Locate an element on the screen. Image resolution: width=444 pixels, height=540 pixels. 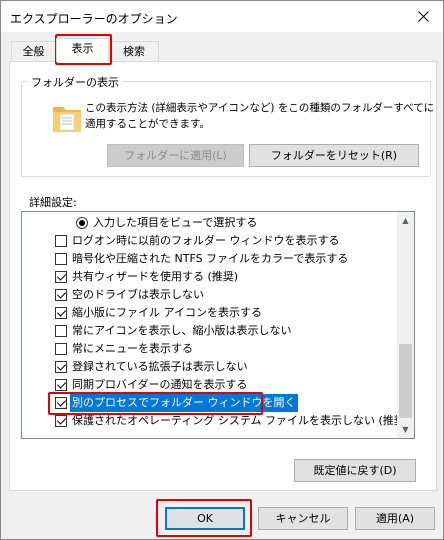
list-item: 空のドライブは表示しない is located at coordinates (210, 295).